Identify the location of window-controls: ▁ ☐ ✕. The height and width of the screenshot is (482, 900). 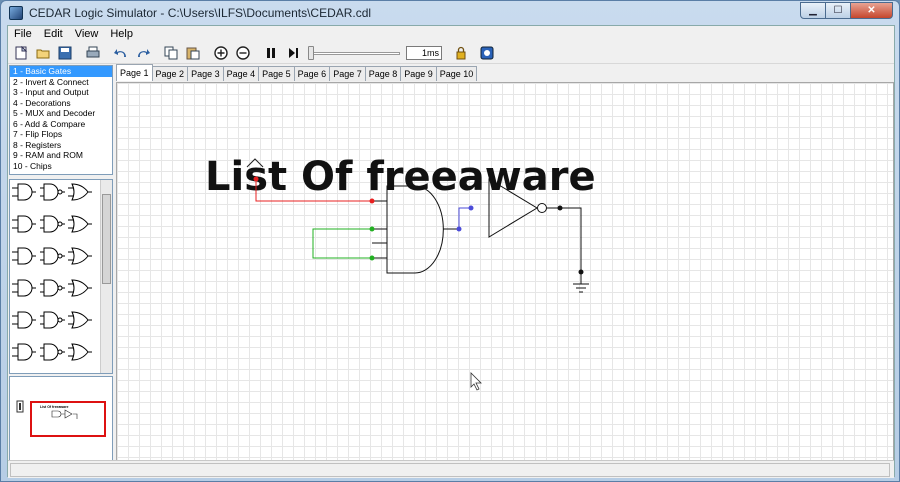
(846, 10).